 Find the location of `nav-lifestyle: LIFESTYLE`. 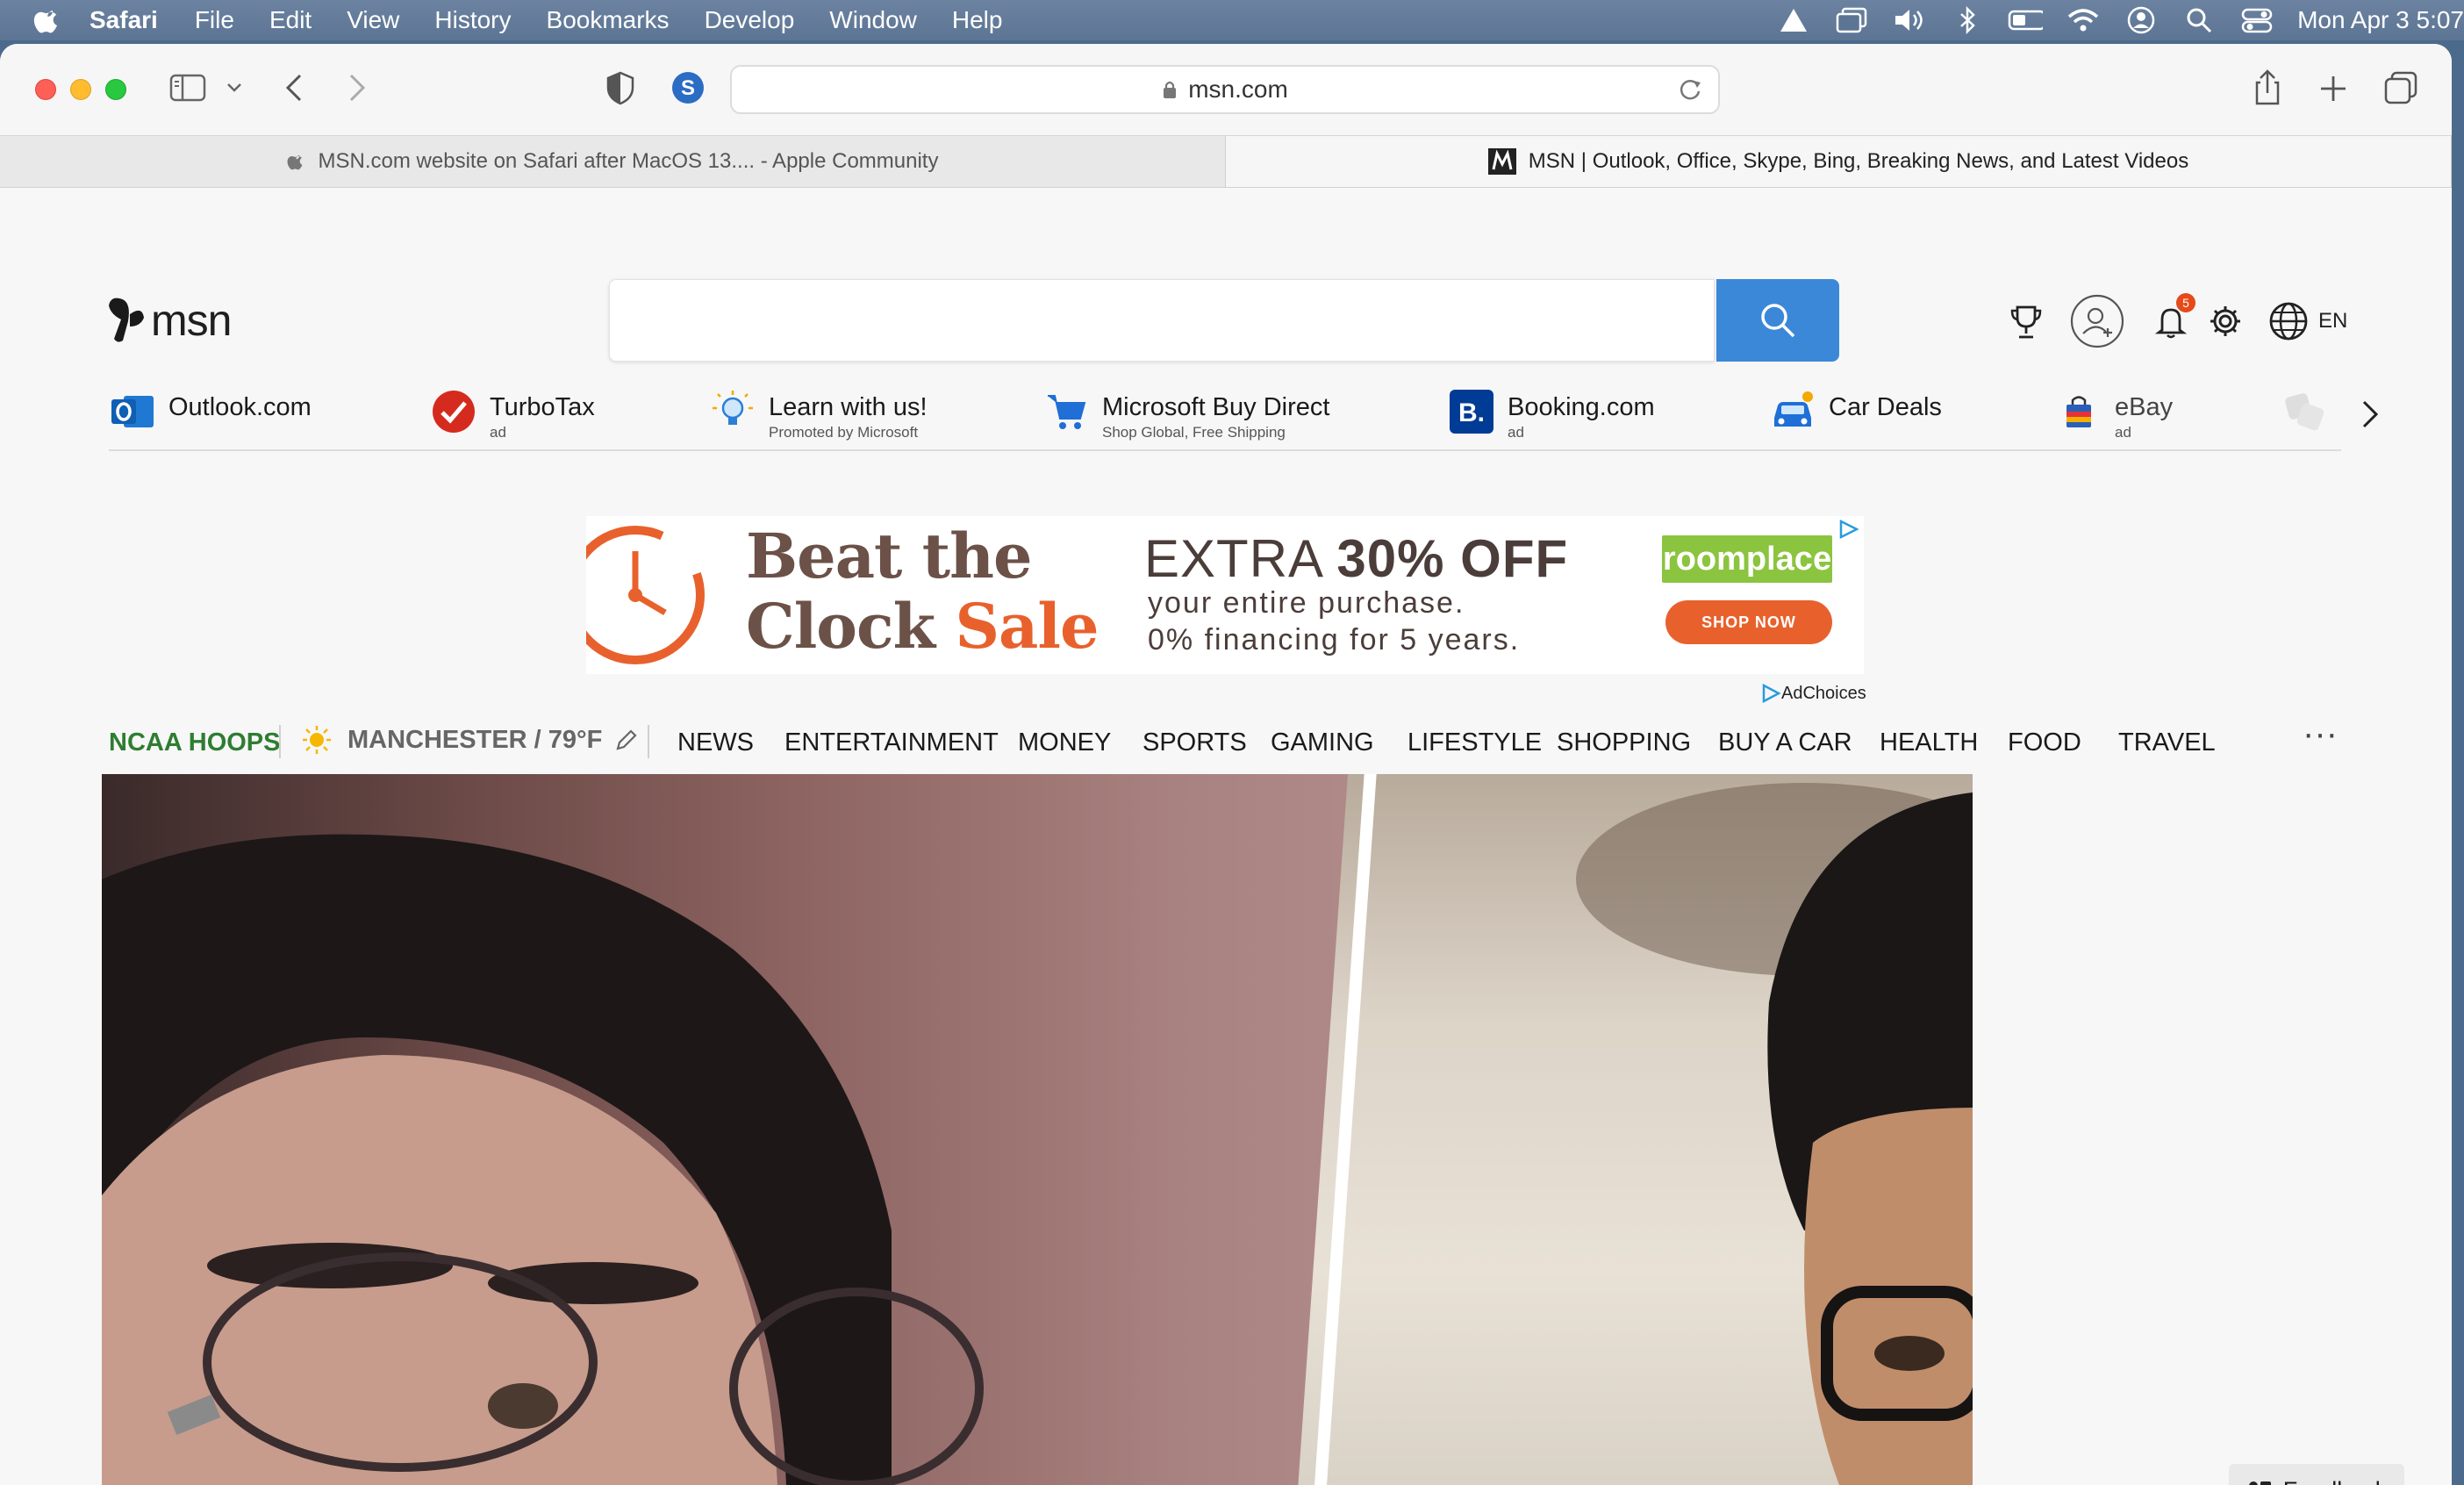

nav-lifestyle: LIFESTYLE is located at coordinates (1474, 742).